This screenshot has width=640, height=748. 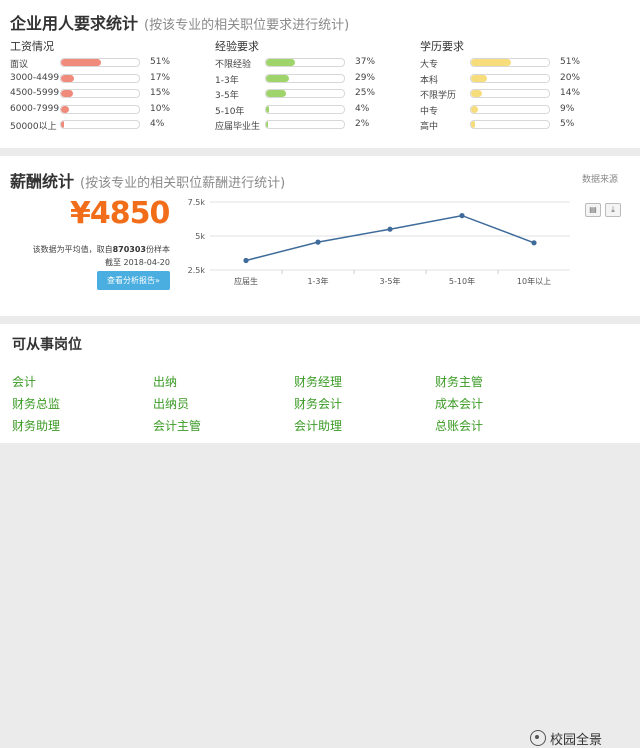 I want to click on job-link: 会计助理, so click(x=318, y=425).